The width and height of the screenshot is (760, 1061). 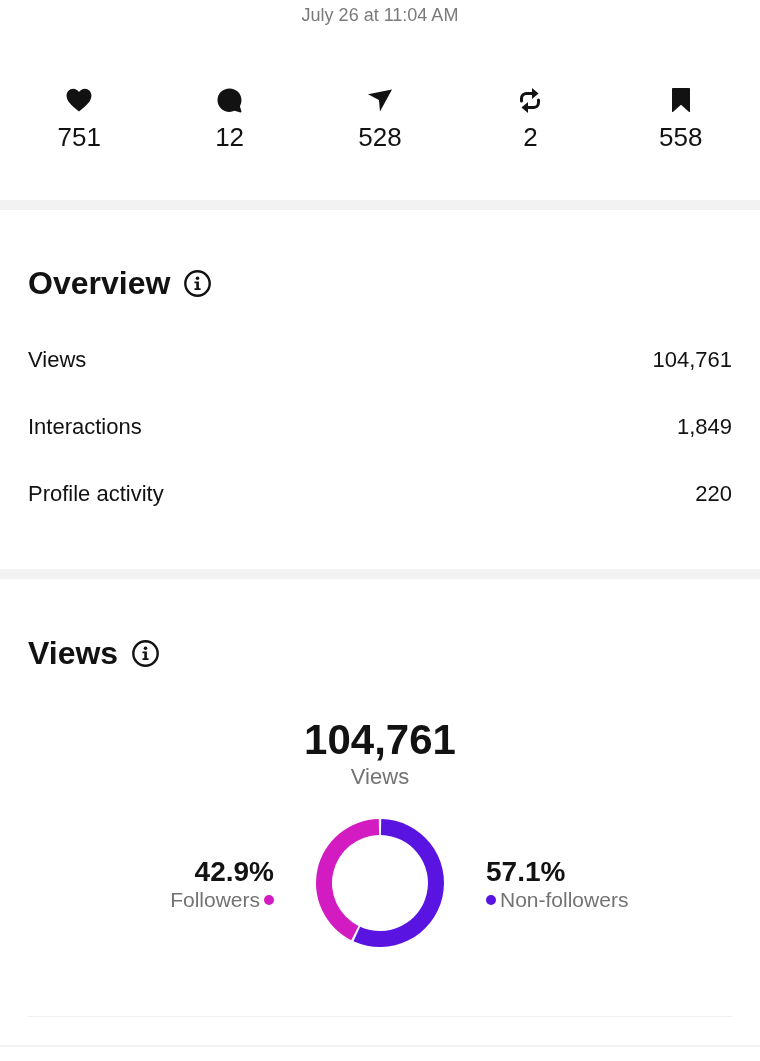 I want to click on section-title: Overview, so click(x=99, y=283).